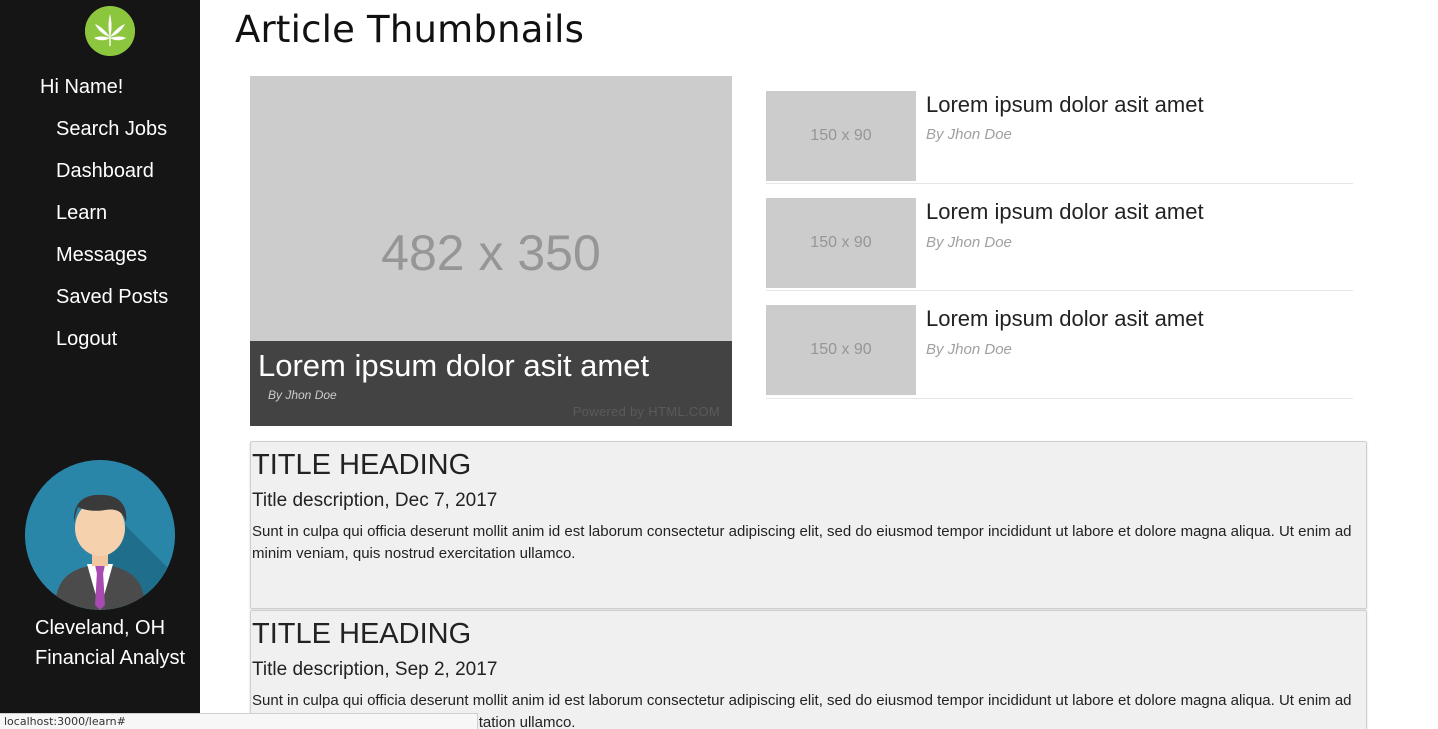 The width and height of the screenshot is (1438, 729). Describe the element at coordinates (82, 87) in the screenshot. I see `greeting: Hi Name!` at that location.